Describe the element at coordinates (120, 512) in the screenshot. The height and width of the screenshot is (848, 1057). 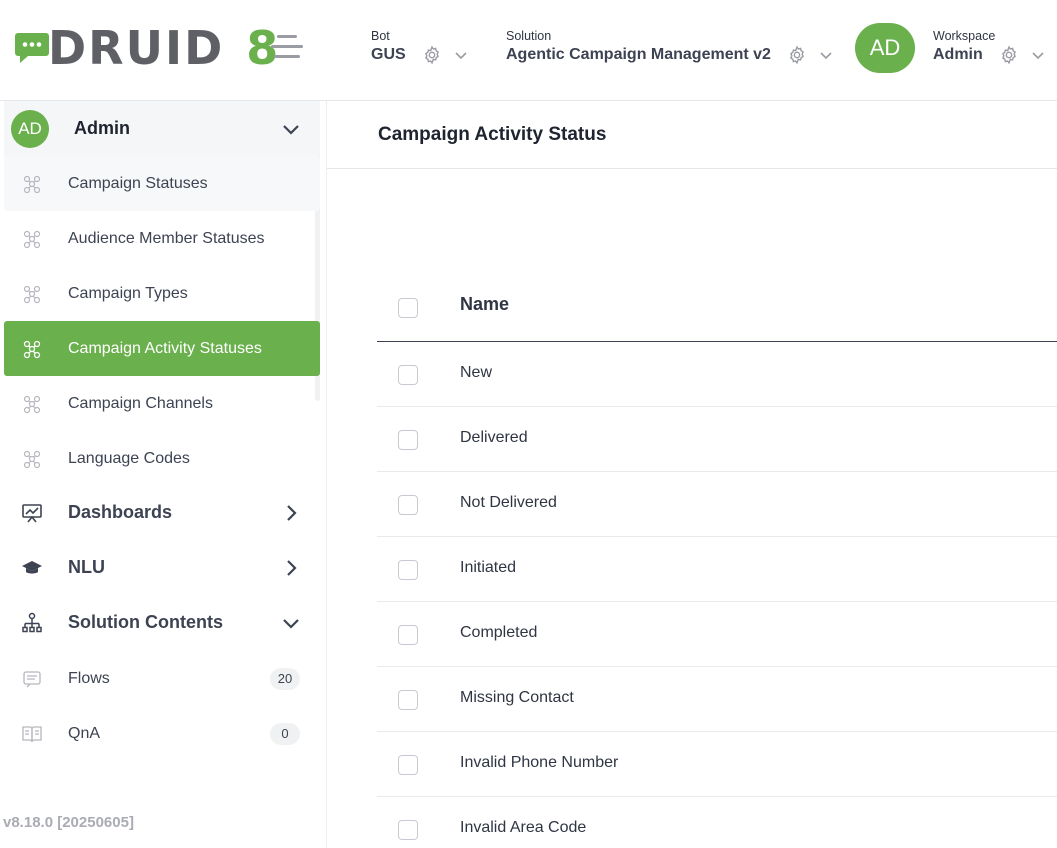
I see `sidebar-item-label: Dashboards` at that location.